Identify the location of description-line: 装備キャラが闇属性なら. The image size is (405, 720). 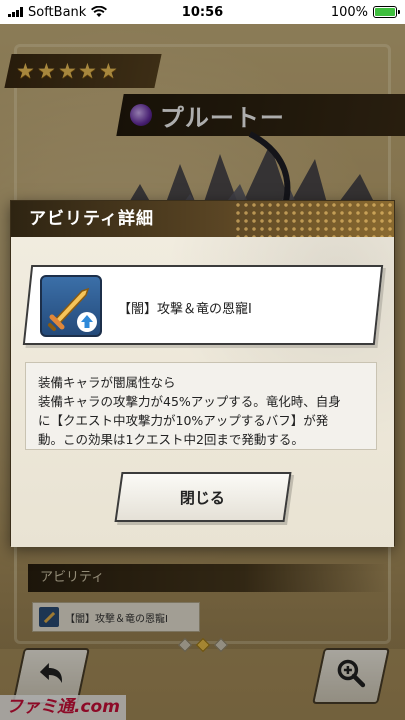
(107, 382).